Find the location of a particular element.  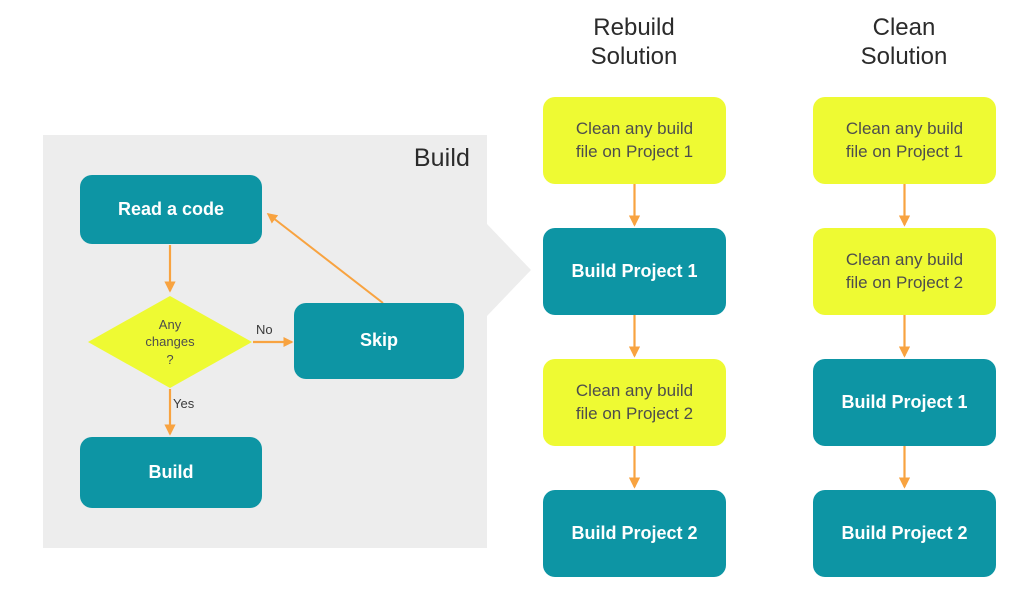

heading-rebuild-solution-line1: Rebuild is located at coordinates (634, 27).